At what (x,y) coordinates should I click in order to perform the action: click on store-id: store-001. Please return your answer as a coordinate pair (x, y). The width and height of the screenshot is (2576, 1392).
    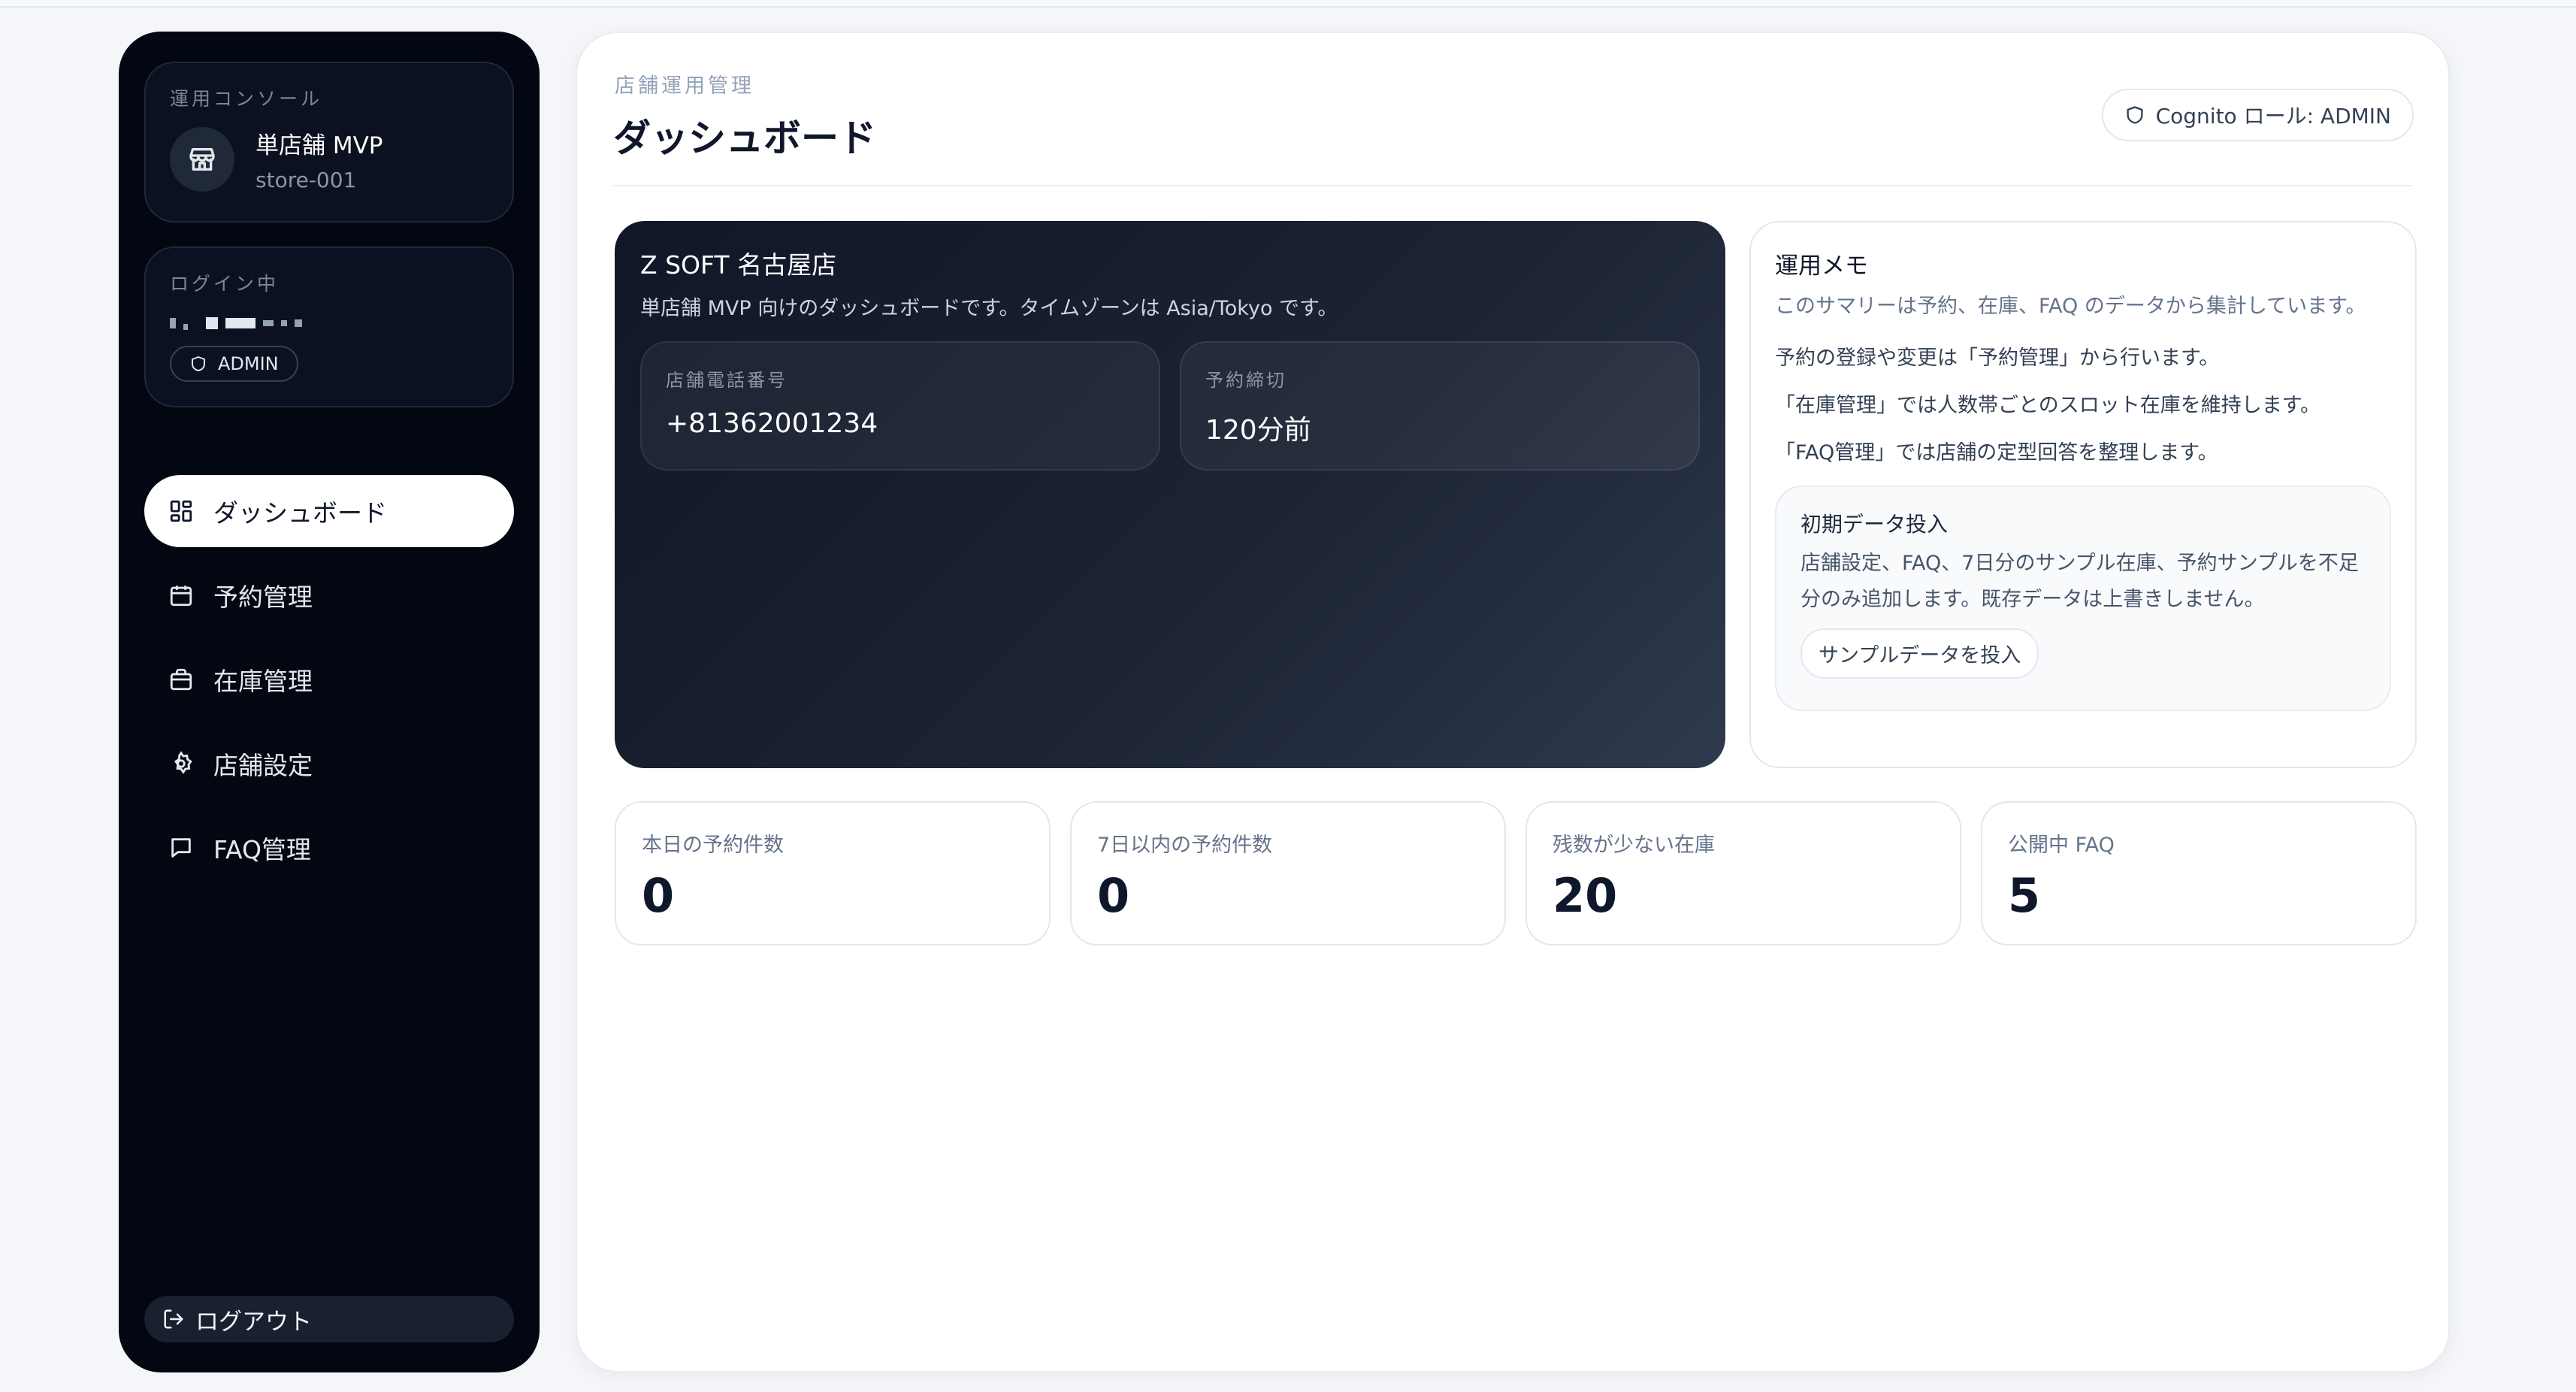
    Looking at the image, I should click on (306, 180).